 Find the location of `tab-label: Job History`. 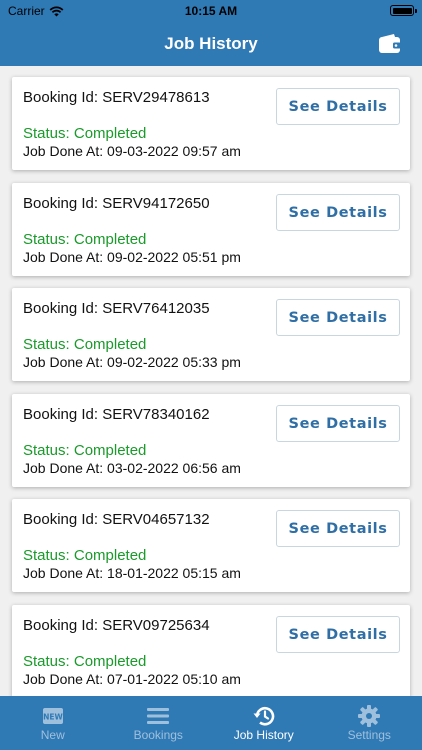

tab-label: Job History is located at coordinates (263, 735).